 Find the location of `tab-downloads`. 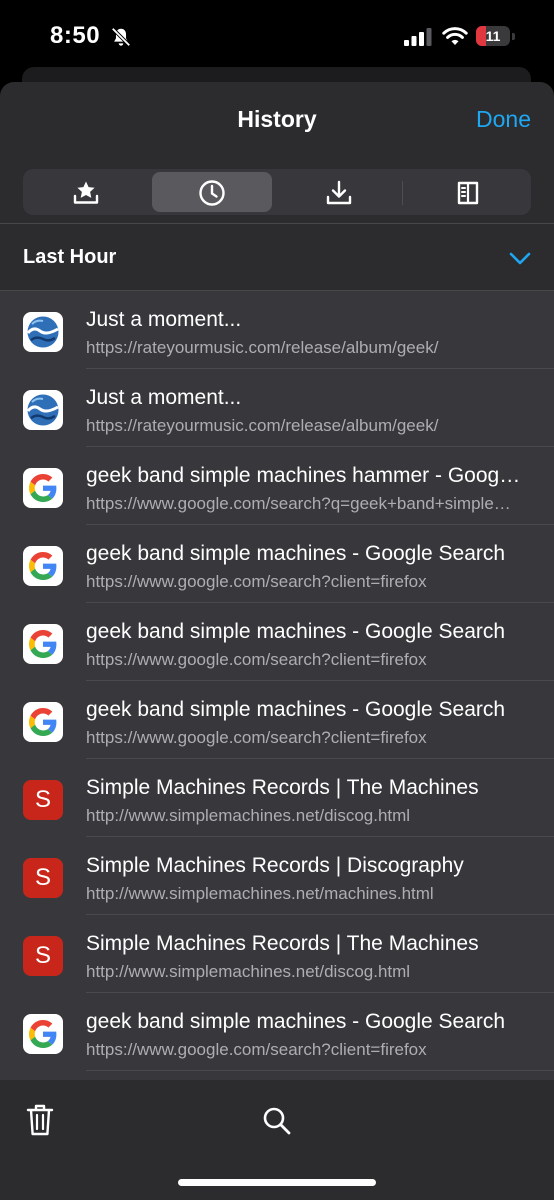

tab-downloads is located at coordinates (339, 192).